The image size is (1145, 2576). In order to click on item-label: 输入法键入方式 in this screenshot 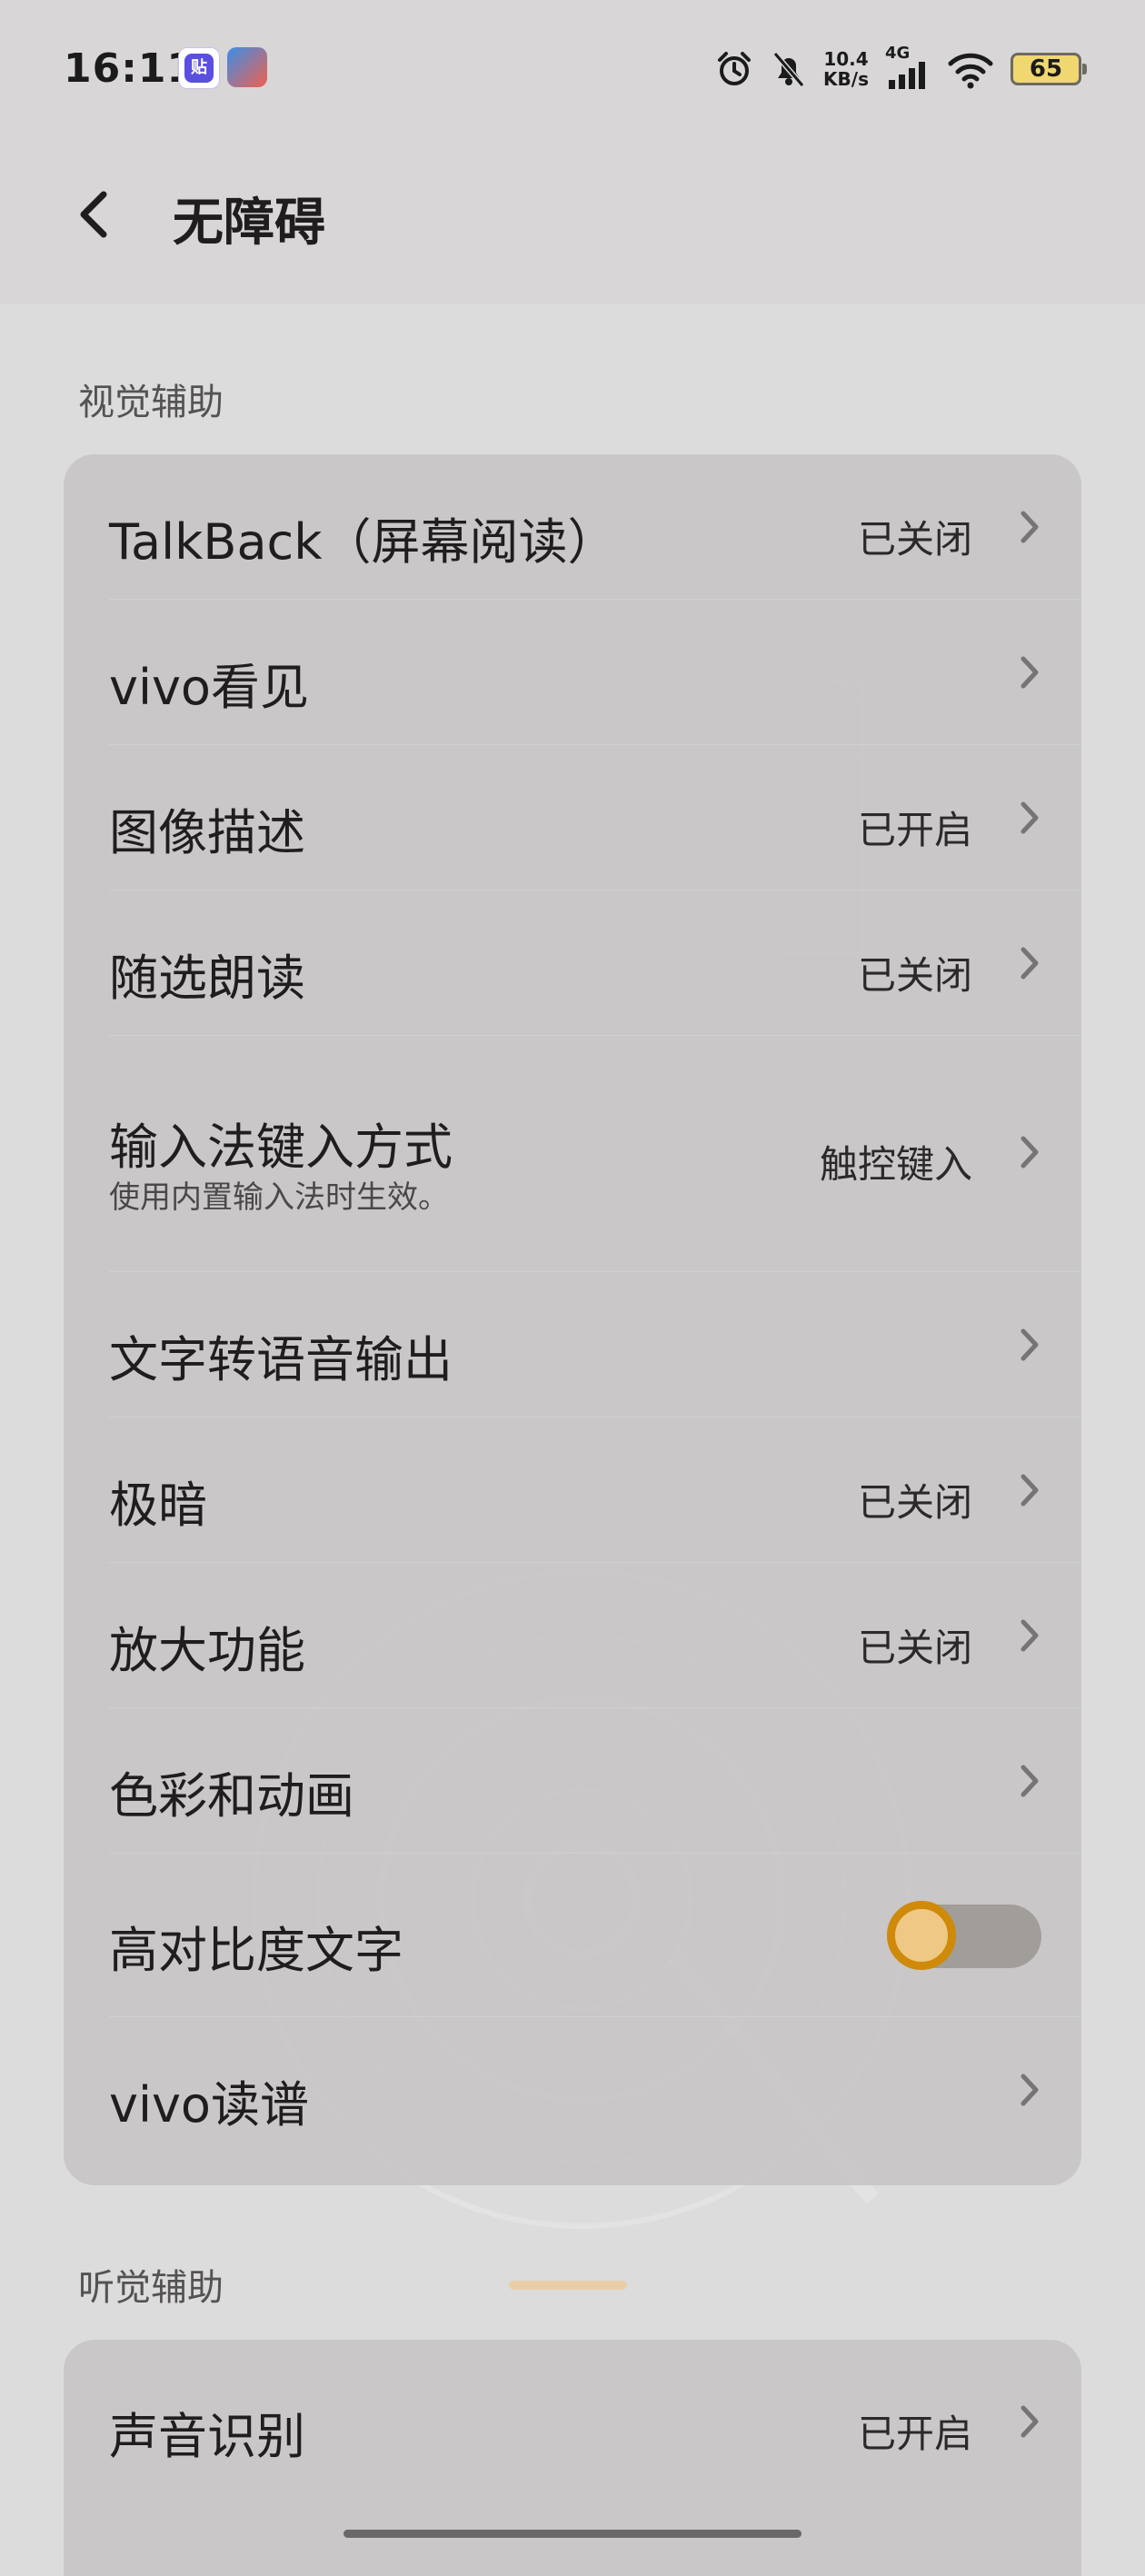, I will do `click(281, 1148)`.